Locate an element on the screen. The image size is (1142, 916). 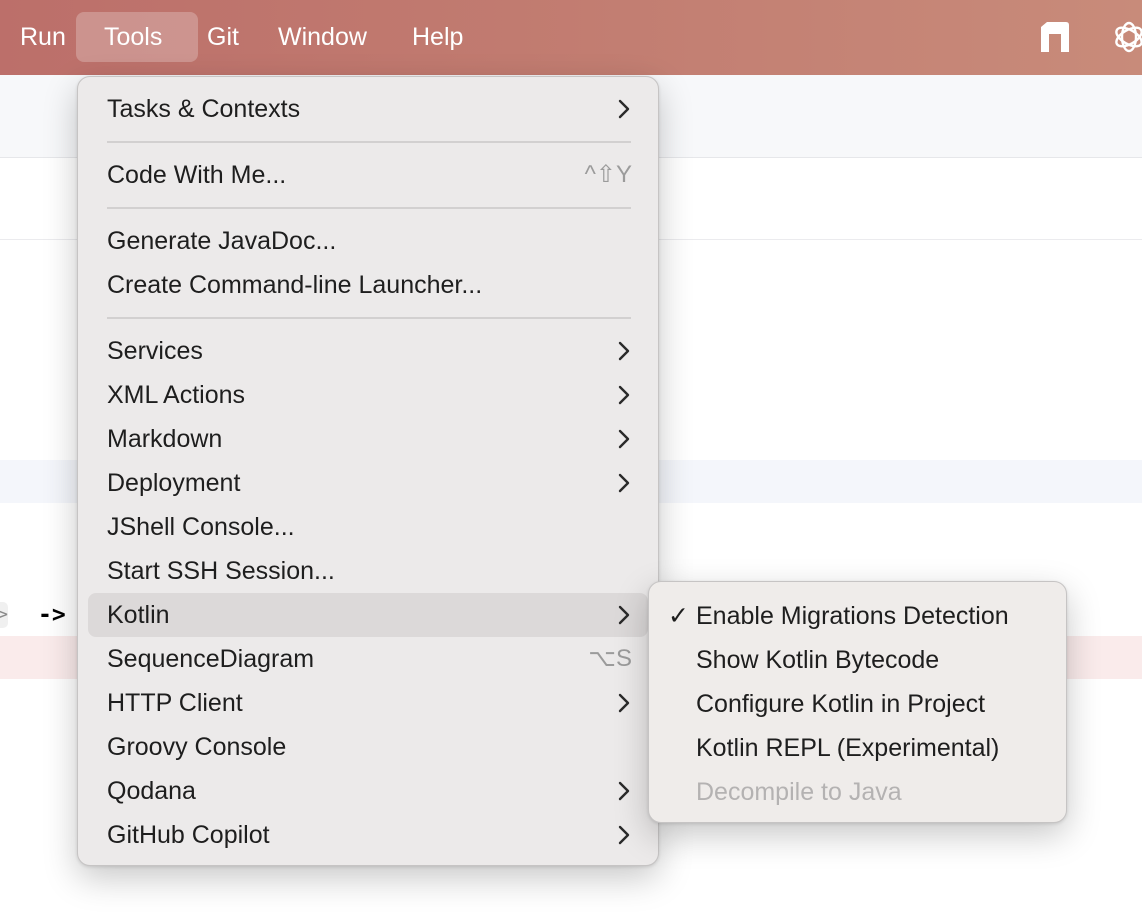
menu-item-markdown: Markdown is located at coordinates (368, 439).